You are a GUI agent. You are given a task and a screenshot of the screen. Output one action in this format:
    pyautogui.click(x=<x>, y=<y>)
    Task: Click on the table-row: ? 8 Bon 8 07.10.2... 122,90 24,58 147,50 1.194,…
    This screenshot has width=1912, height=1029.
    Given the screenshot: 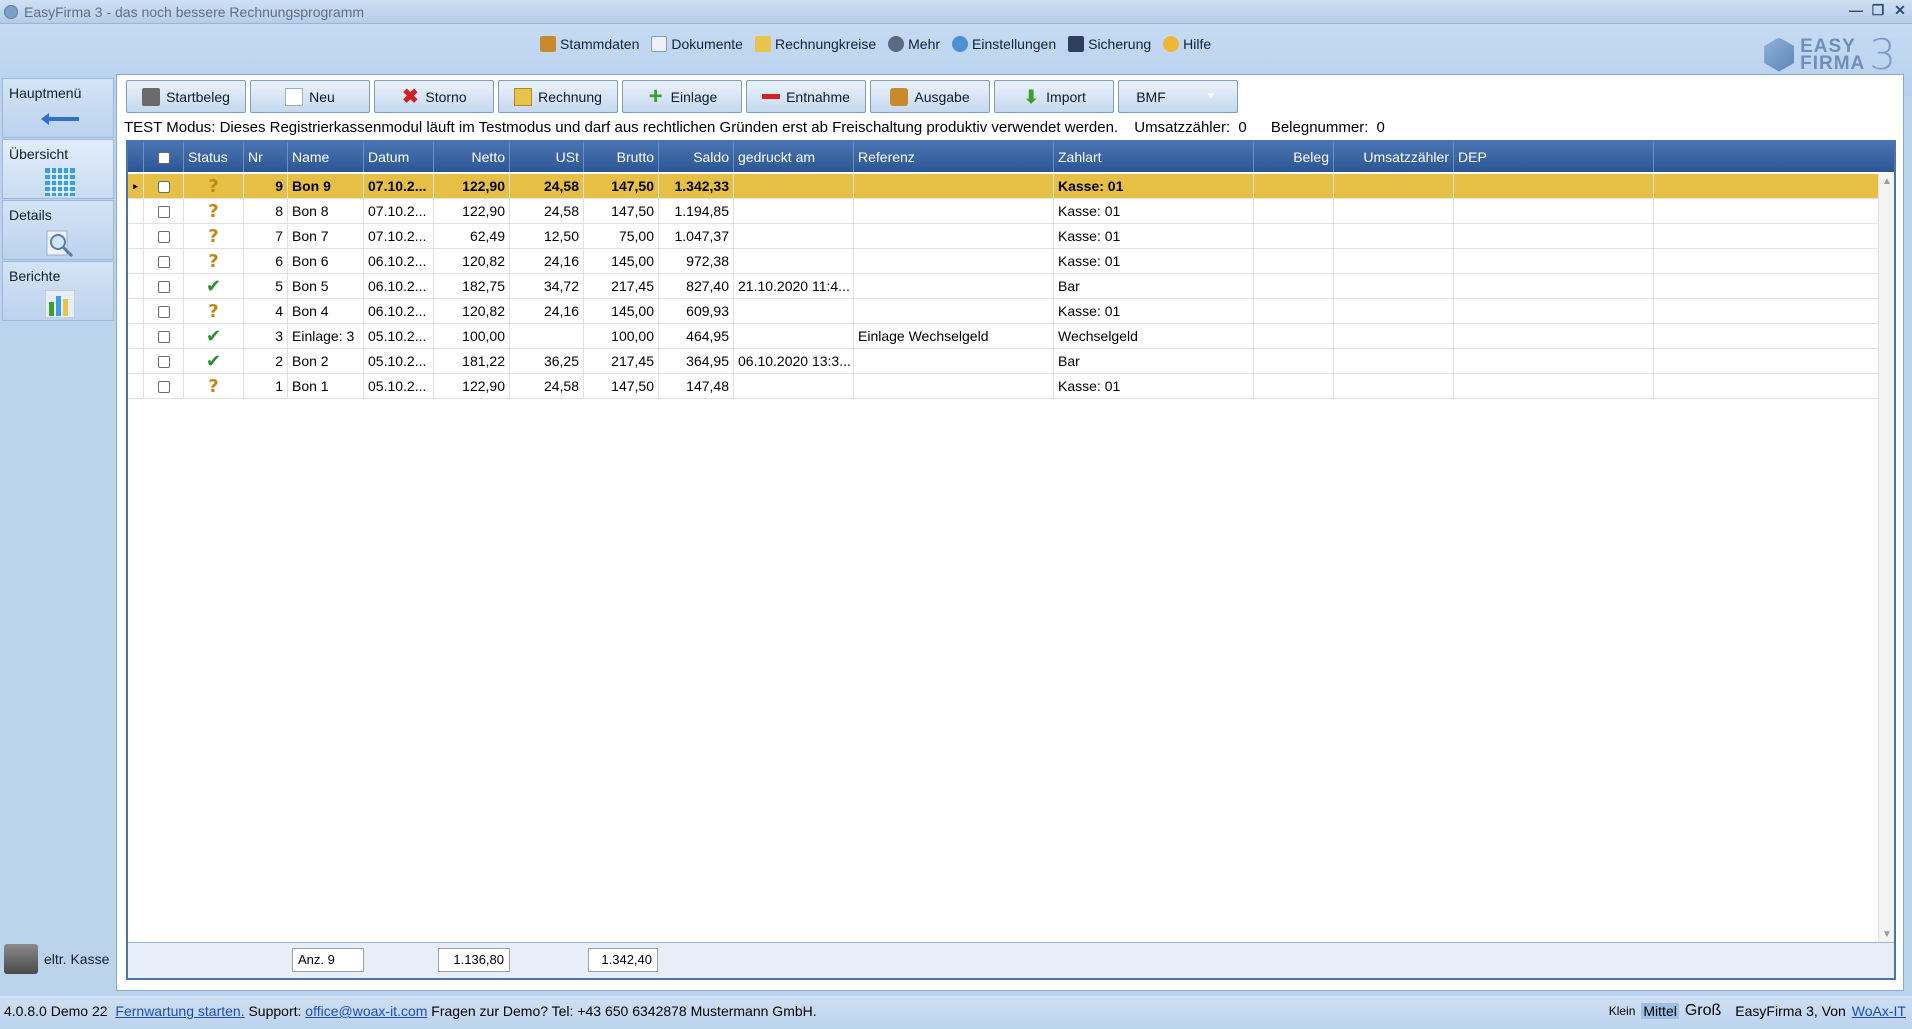 What is the action you would take?
    pyautogui.click(x=1011, y=211)
    